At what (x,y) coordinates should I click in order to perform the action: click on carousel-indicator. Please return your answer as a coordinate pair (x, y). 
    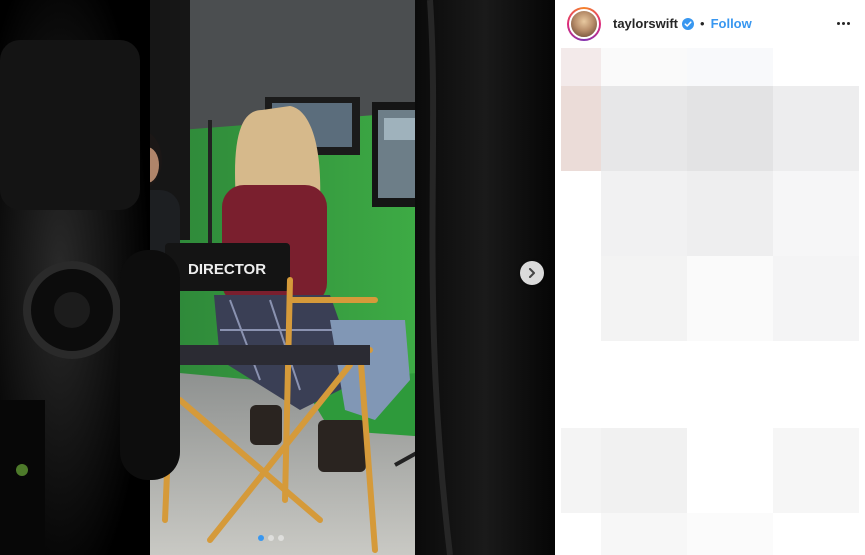
    Looking at the image, I should click on (271, 538).